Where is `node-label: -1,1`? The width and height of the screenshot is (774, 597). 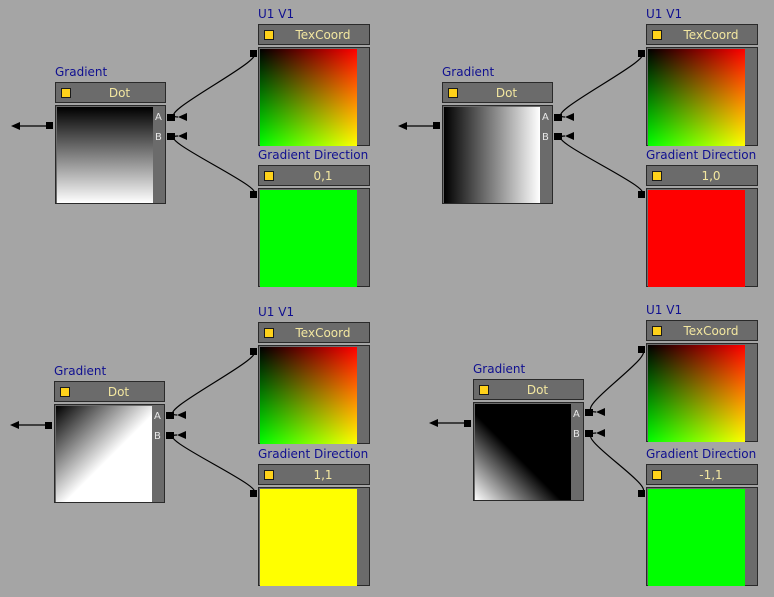 node-label: -1,1 is located at coordinates (711, 475).